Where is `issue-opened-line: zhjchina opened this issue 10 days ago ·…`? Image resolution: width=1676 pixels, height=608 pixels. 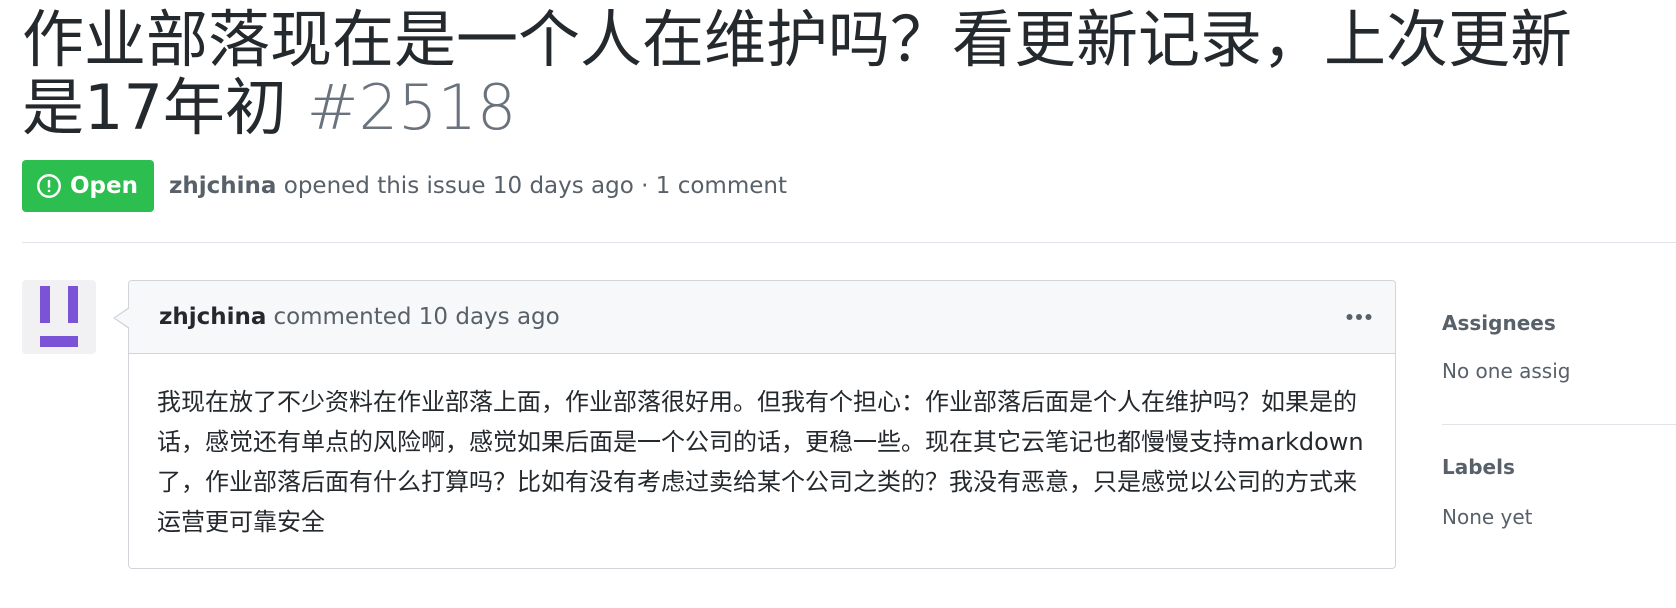
issue-opened-line: zhjchina opened this issue 10 days ago ·… is located at coordinates (478, 186).